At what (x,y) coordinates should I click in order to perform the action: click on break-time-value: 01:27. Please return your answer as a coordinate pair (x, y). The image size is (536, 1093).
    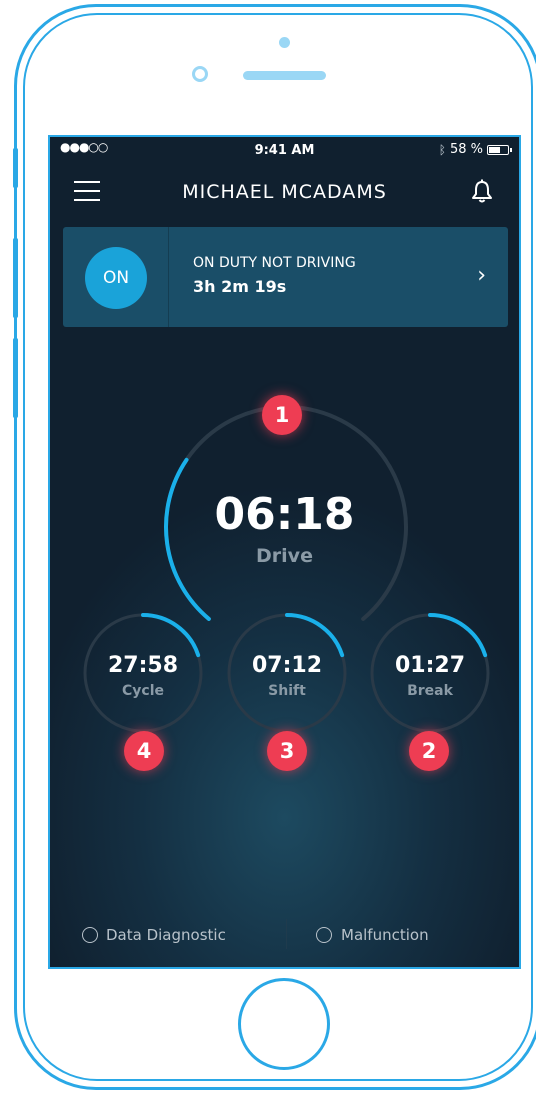
    Looking at the image, I should click on (430, 665).